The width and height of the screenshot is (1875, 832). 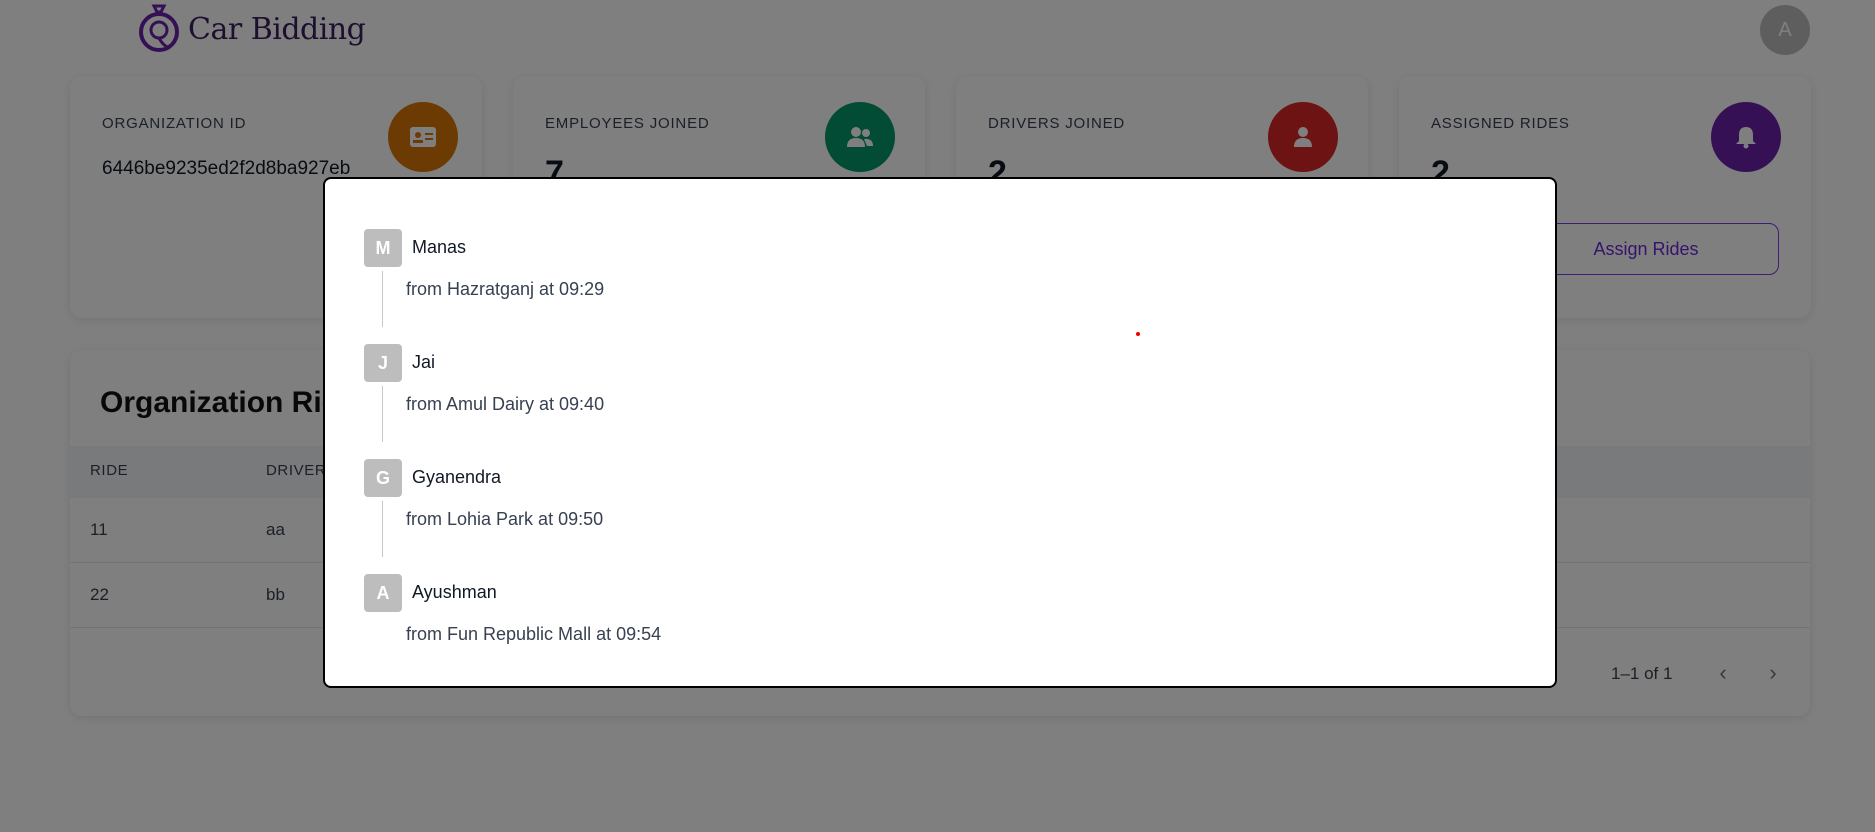 What do you see at coordinates (439, 247) in the screenshot?
I see `timeline-name: Manas` at bounding box center [439, 247].